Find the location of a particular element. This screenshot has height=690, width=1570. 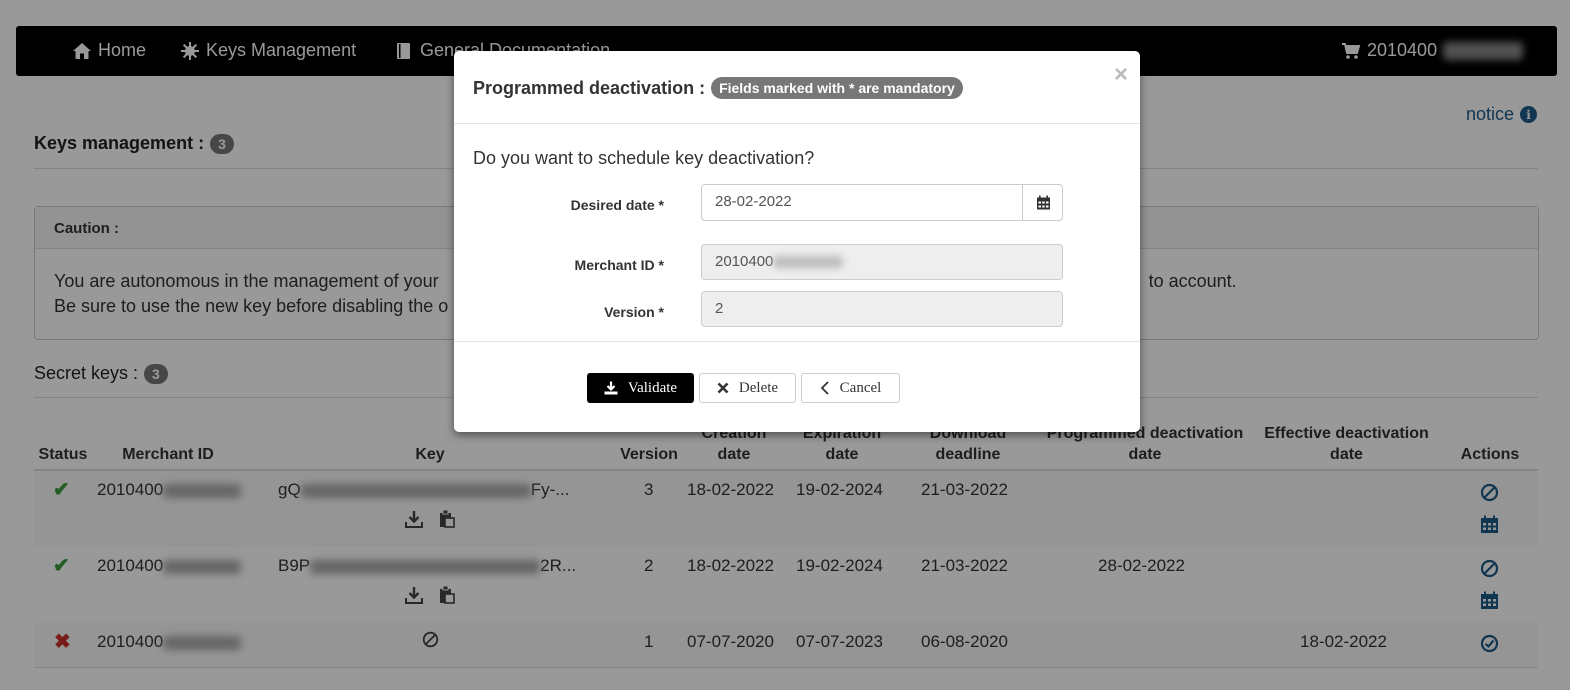

chevron-left-icon is located at coordinates (824, 388).